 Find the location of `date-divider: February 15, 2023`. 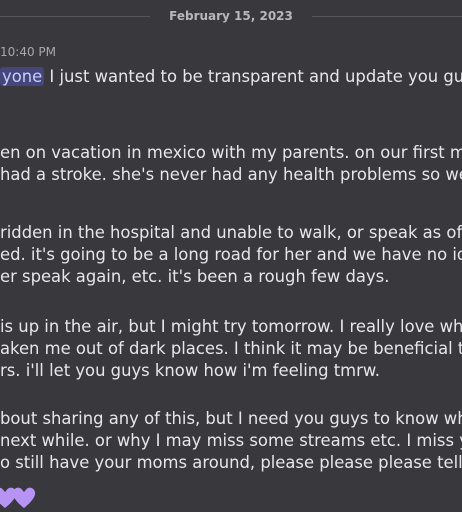

date-divider: February 15, 2023 is located at coordinates (231, 16).